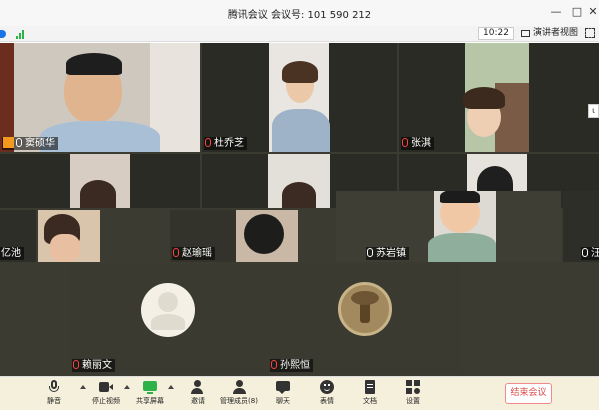 The width and height of the screenshot is (599, 410). I want to click on mute-button: 静音, so click(54, 392).